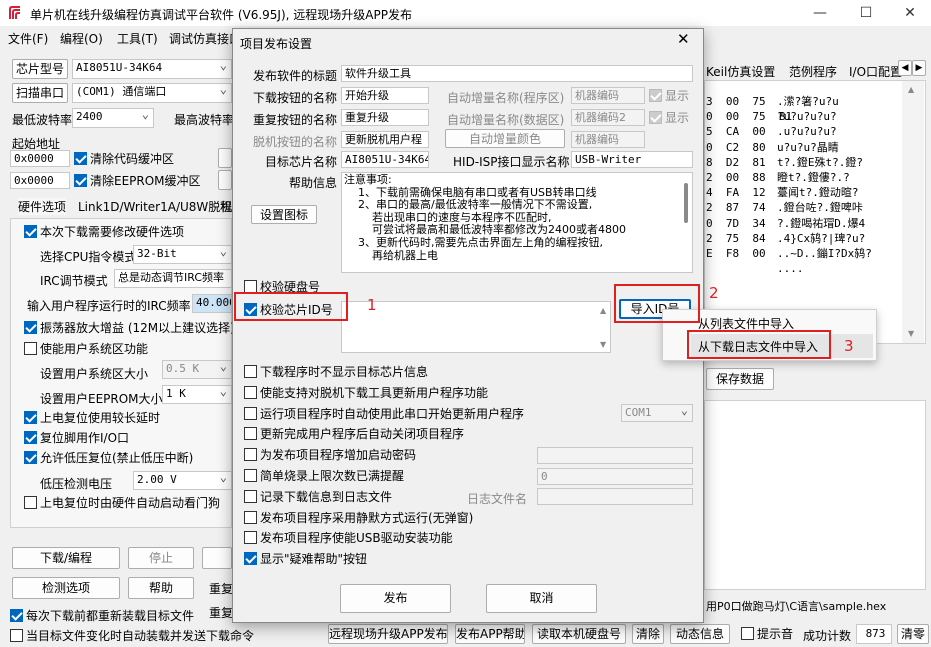 The height and width of the screenshot is (647, 931). I want to click on option-checkbox: 使能支持对脱机下载工具更新用户程序功能, so click(366, 392).